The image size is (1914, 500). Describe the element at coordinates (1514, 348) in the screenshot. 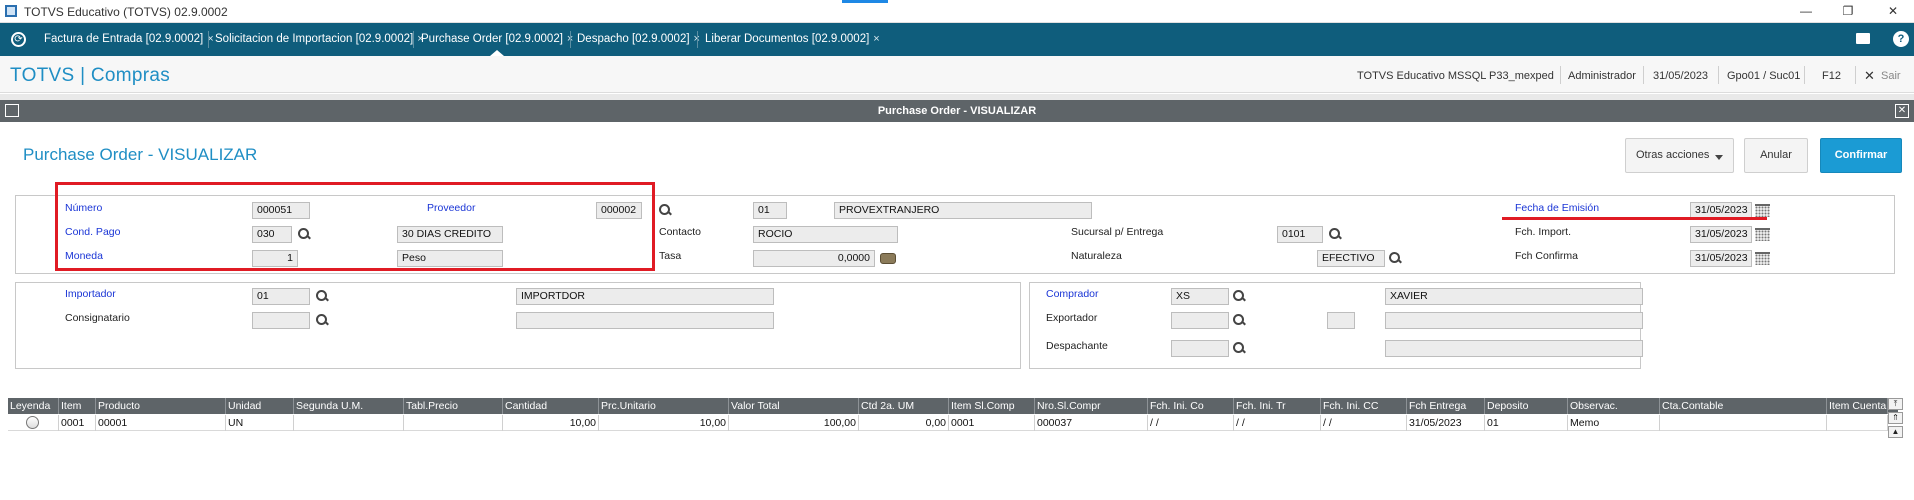

I see `despachante-name-field` at that location.